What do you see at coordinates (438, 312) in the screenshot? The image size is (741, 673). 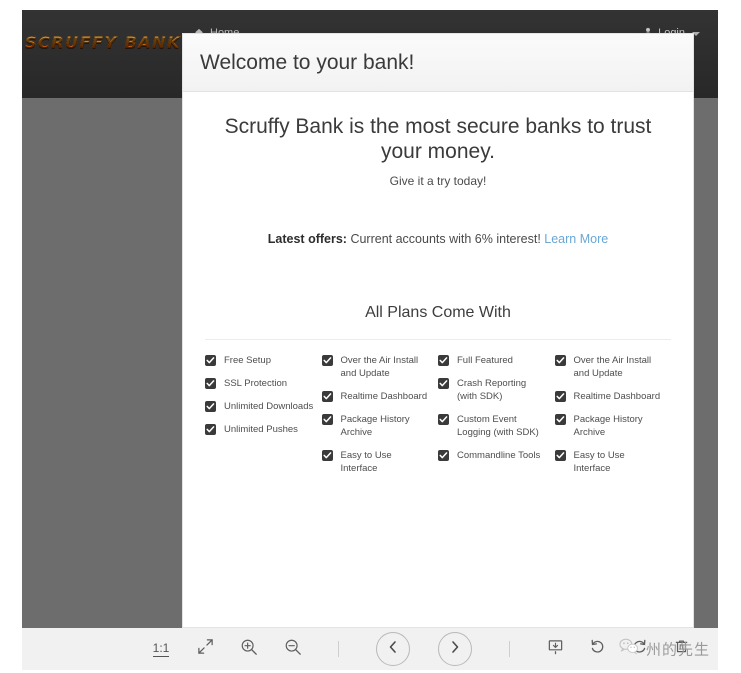 I see `plans-heading: All Plans Come With` at bounding box center [438, 312].